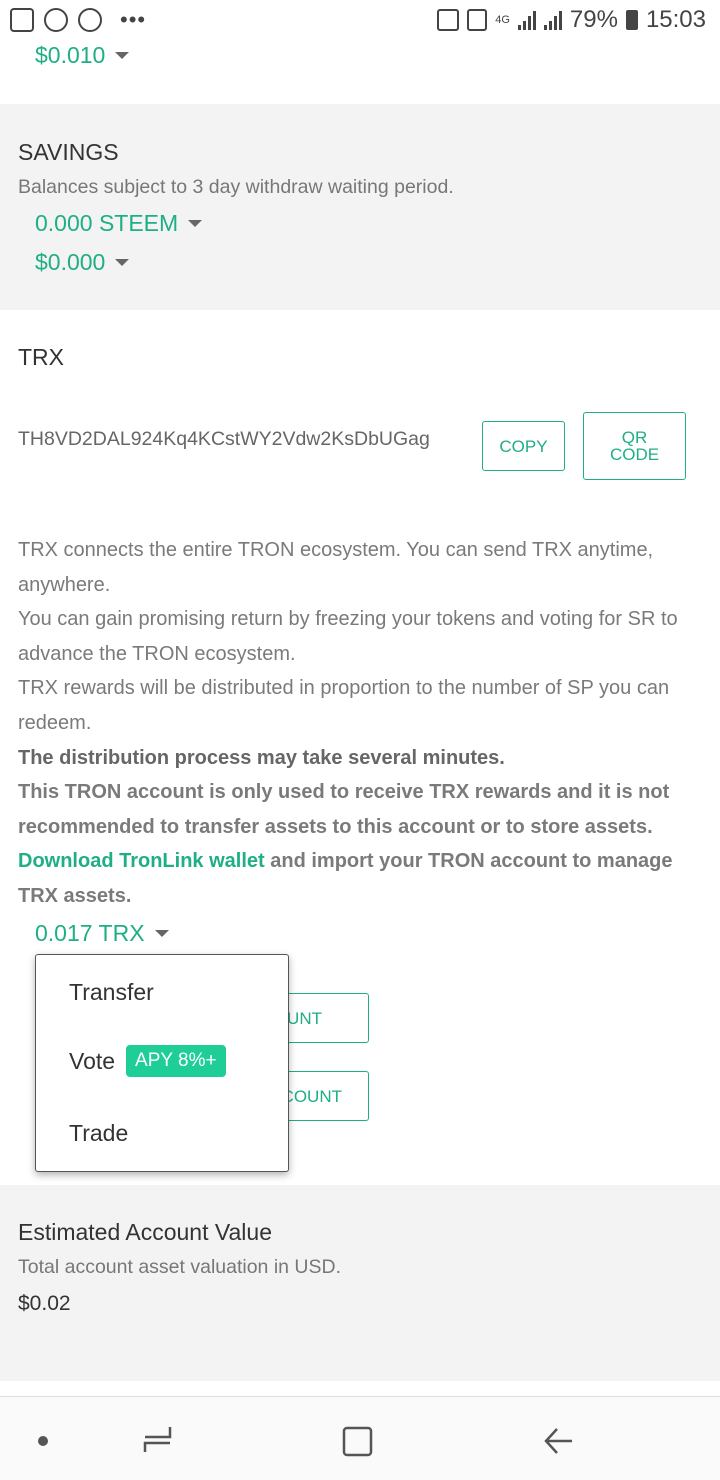 This screenshot has width=720, height=1480. Describe the element at coordinates (68, 152) in the screenshot. I see `savings-title: SAVINGS` at that location.